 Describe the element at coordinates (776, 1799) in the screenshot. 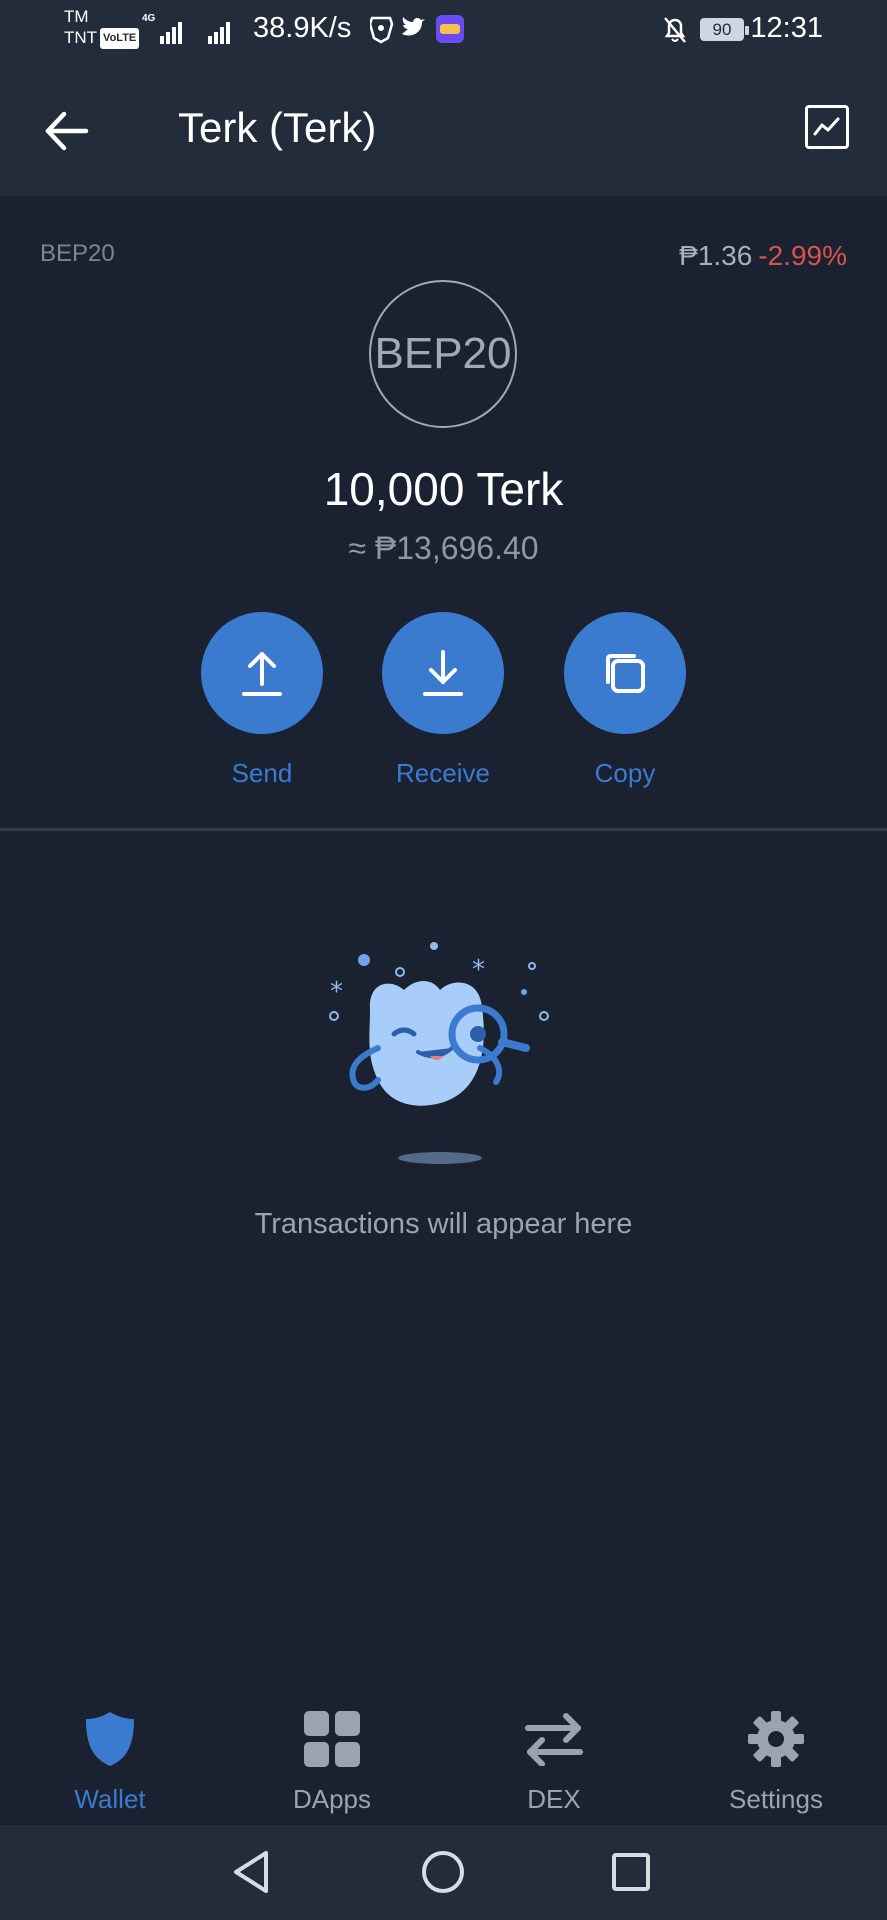

I see `nav-label-settings: Settings` at that location.